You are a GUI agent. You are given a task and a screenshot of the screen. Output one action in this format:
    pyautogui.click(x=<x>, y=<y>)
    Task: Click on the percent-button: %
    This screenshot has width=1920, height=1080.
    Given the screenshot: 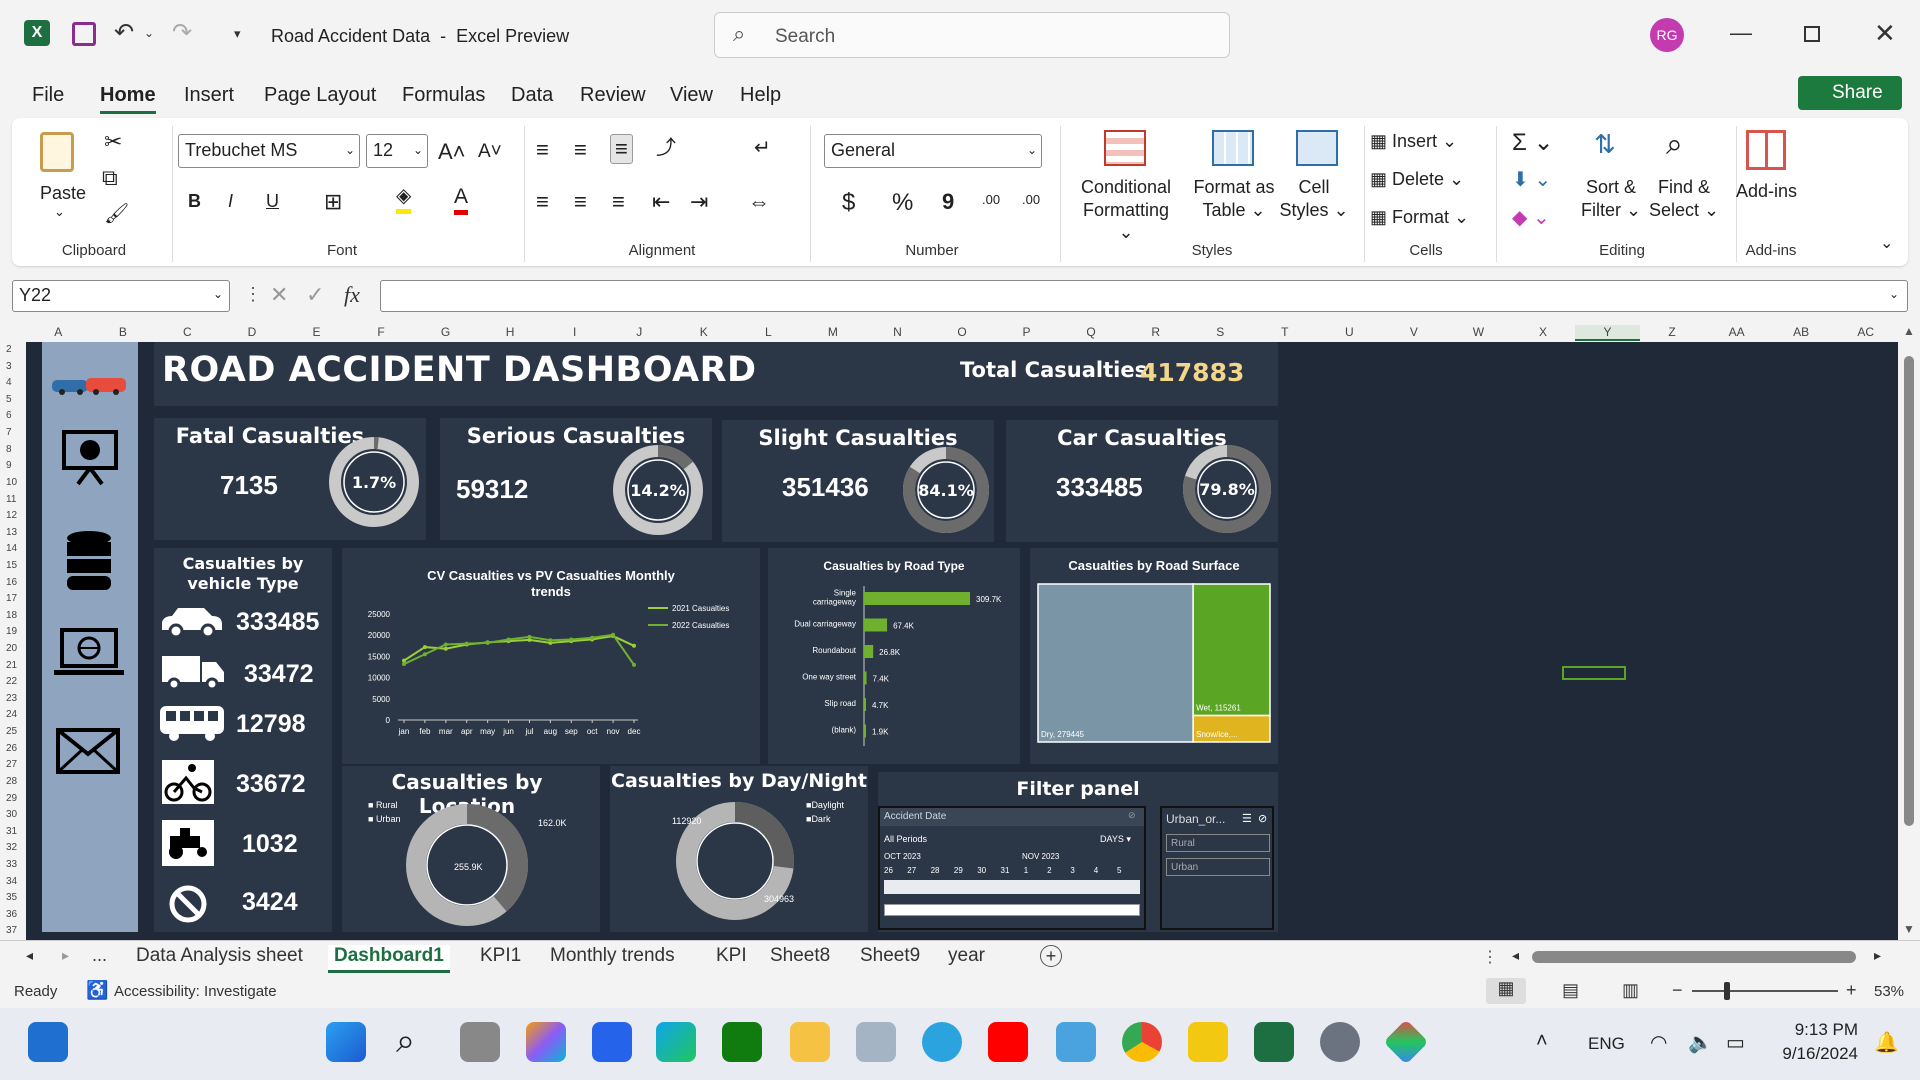 What is the action you would take?
    pyautogui.click(x=902, y=203)
    